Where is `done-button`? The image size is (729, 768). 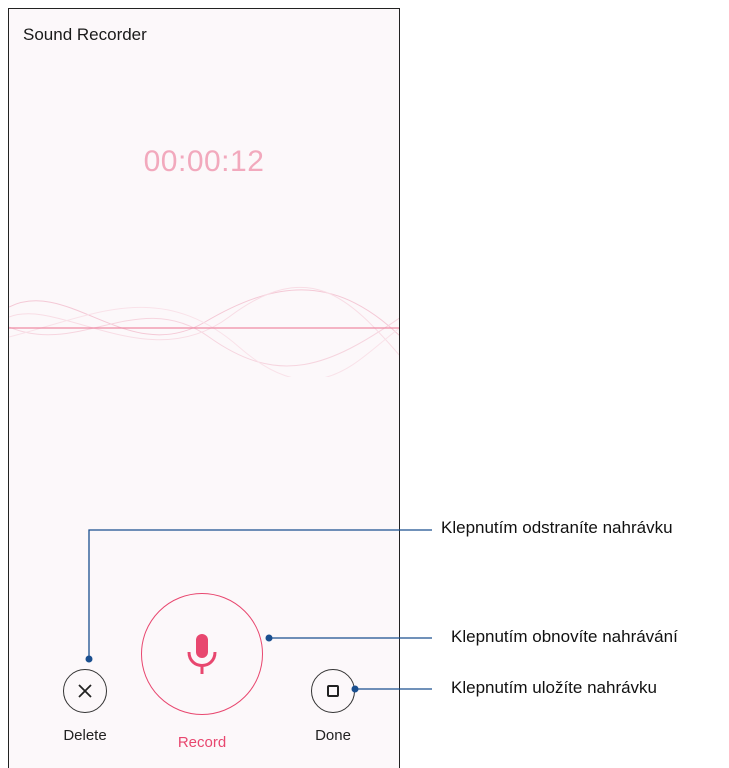
done-button is located at coordinates (333, 691).